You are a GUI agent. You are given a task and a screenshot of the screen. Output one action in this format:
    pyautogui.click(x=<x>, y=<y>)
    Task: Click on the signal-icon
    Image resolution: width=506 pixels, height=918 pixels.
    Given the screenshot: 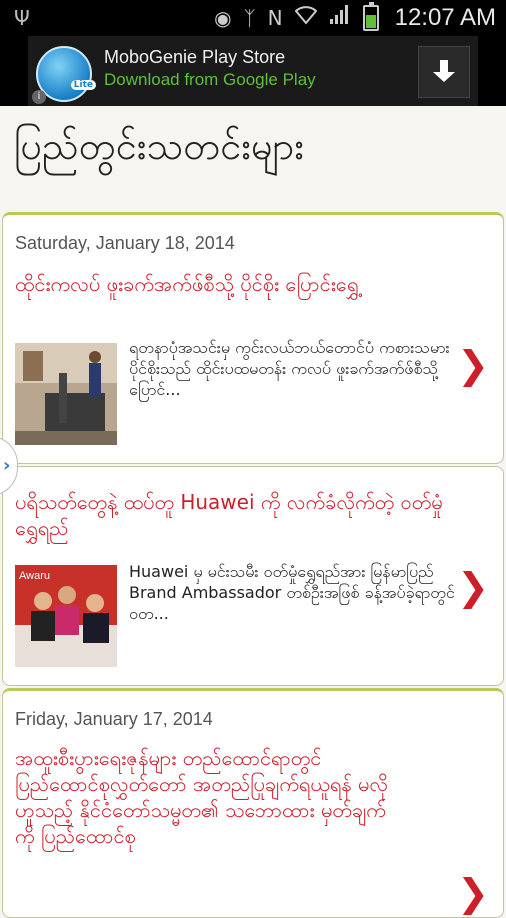 What is the action you would take?
    pyautogui.click(x=340, y=18)
    